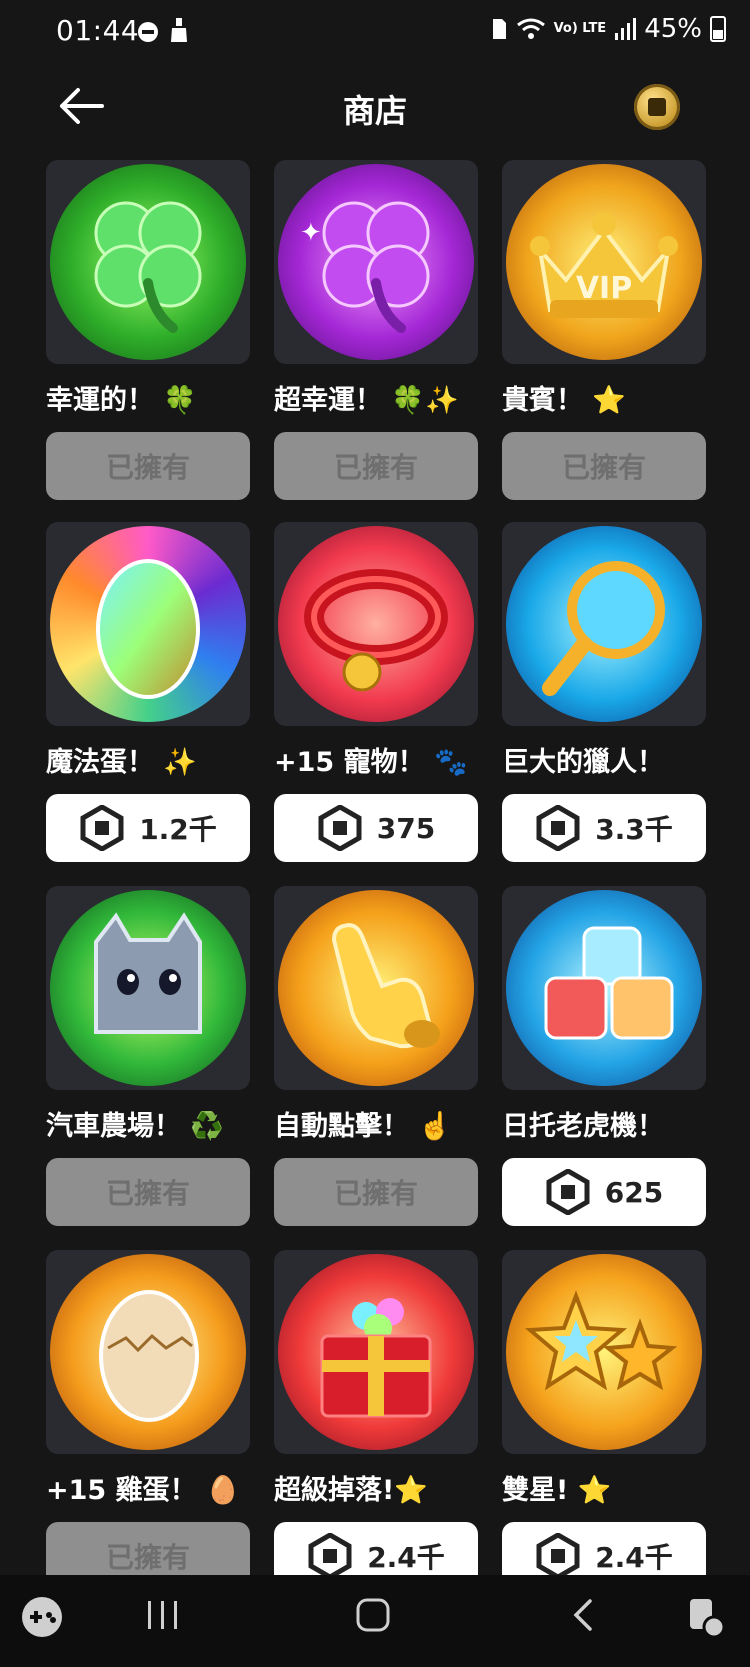 The width and height of the screenshot is (750, 1667). I want to click on sparkle-icon: ✦, so click(311, 233).